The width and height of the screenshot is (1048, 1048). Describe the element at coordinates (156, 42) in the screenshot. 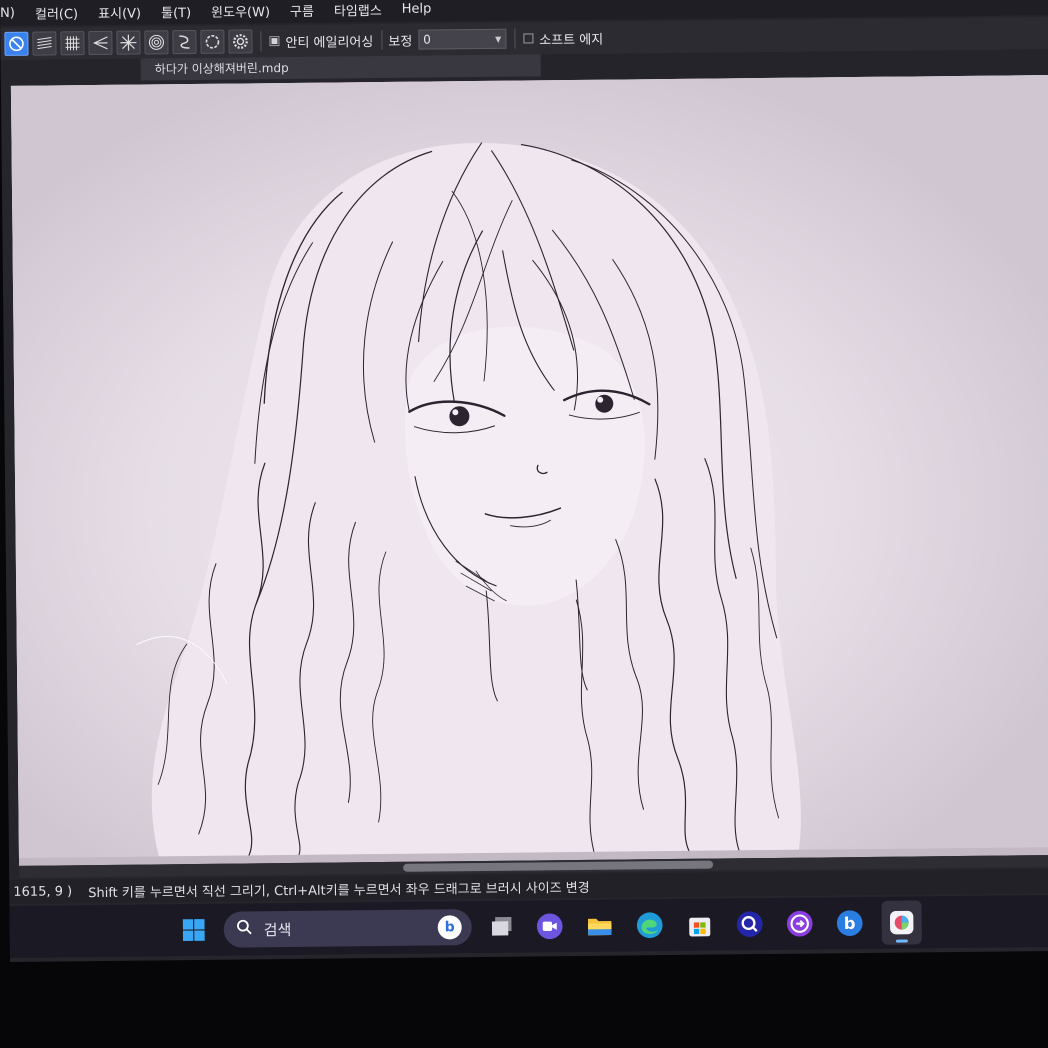

I see `concentric-icon` at that location.